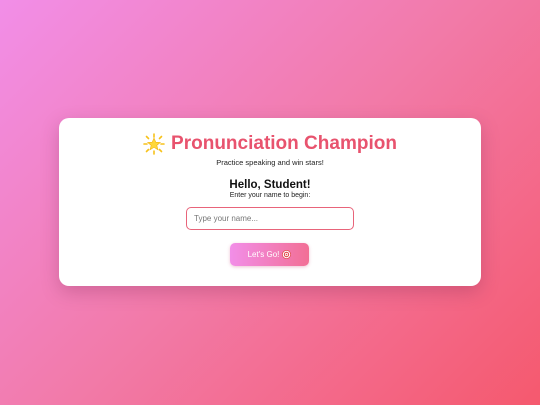  Describe the element at coordinates (270, 195) in the screenshot. I see `name-prompt: Enter your name to begin:` at that location.